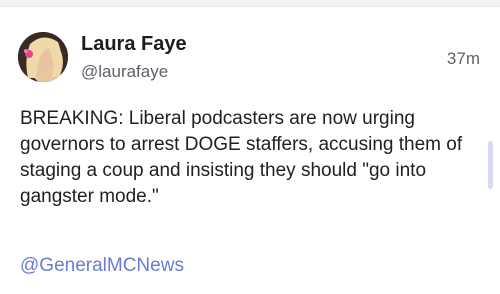  I want to click on scrollbar-thumb, so click(490, 165).